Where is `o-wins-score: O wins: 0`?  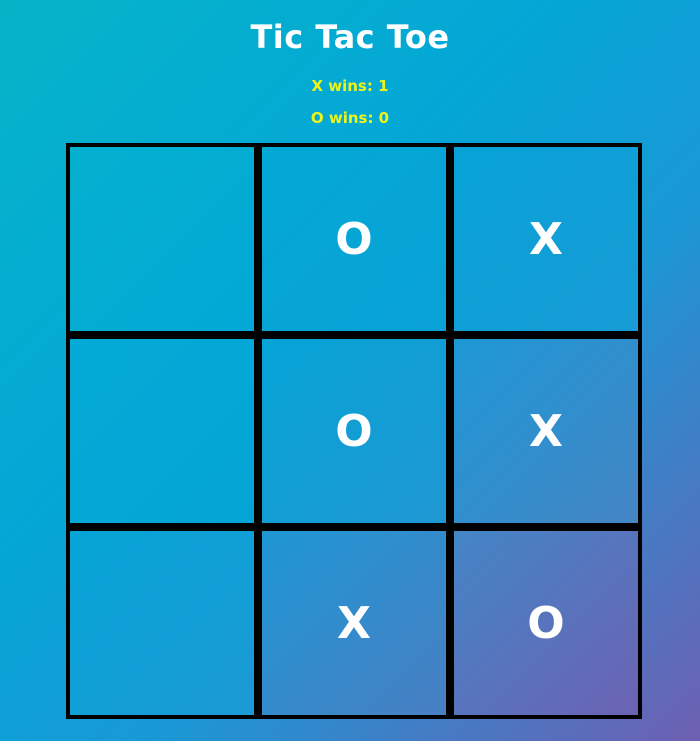
o-wins-score: O wins: 0 is located at coordinates (350, 118).